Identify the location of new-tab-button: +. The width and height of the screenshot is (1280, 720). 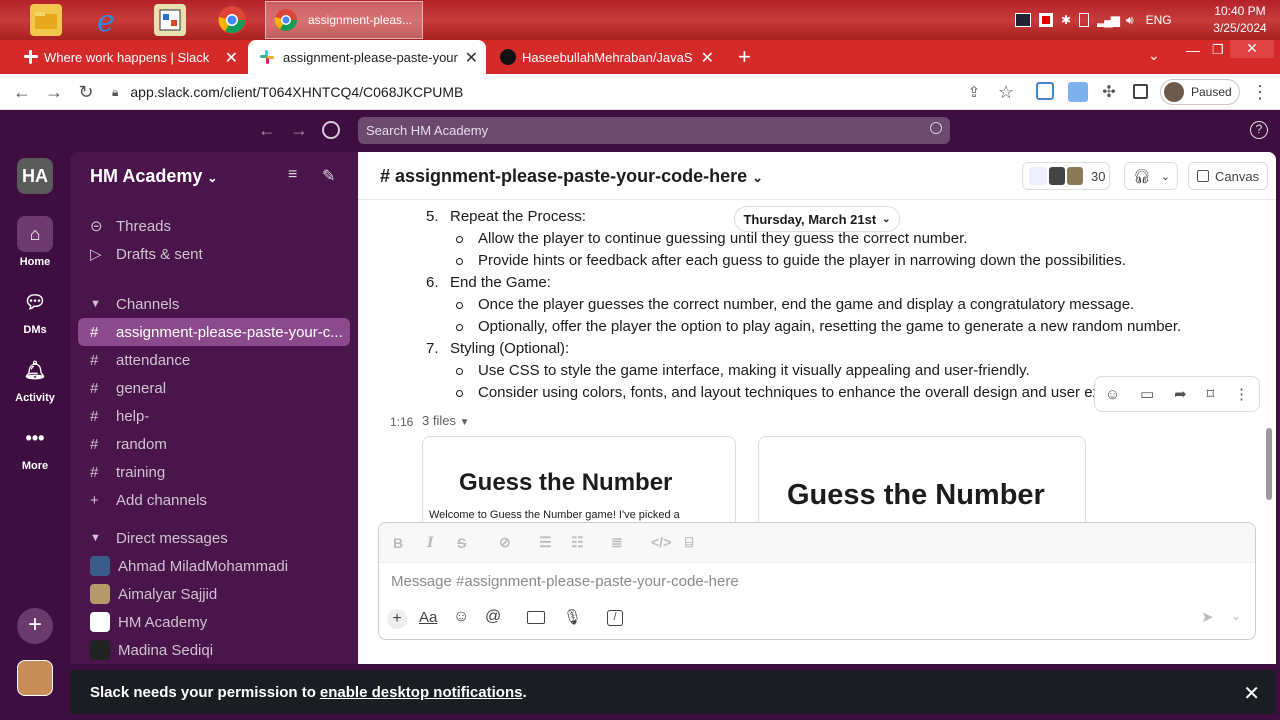
(744, 57).